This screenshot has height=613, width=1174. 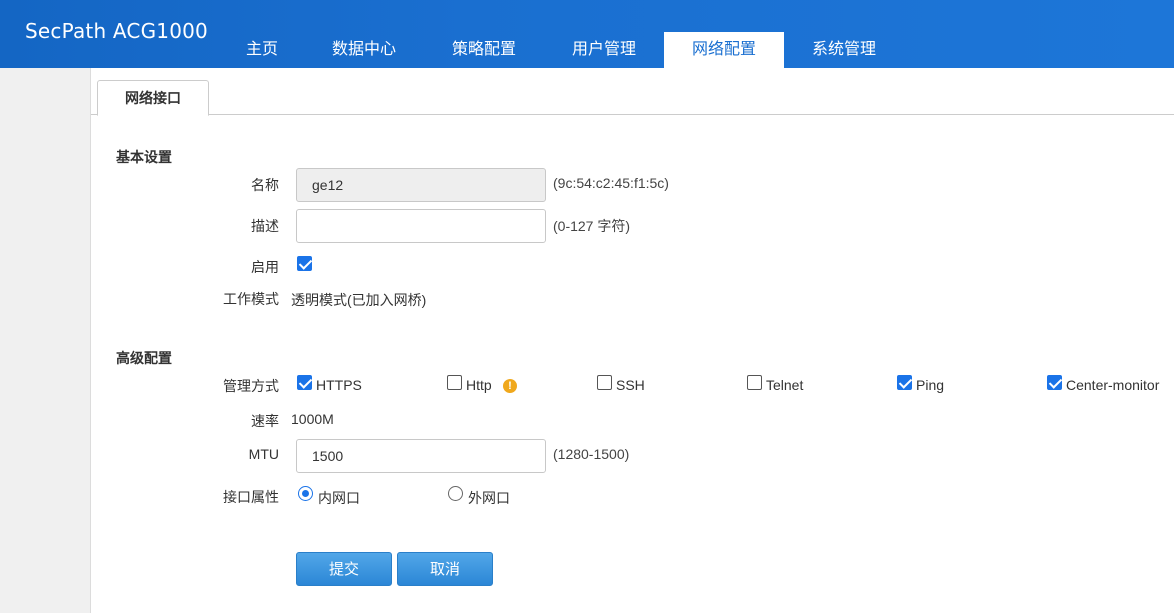 I want to click on https-label: HTTPS, so click(x=339, y=385).